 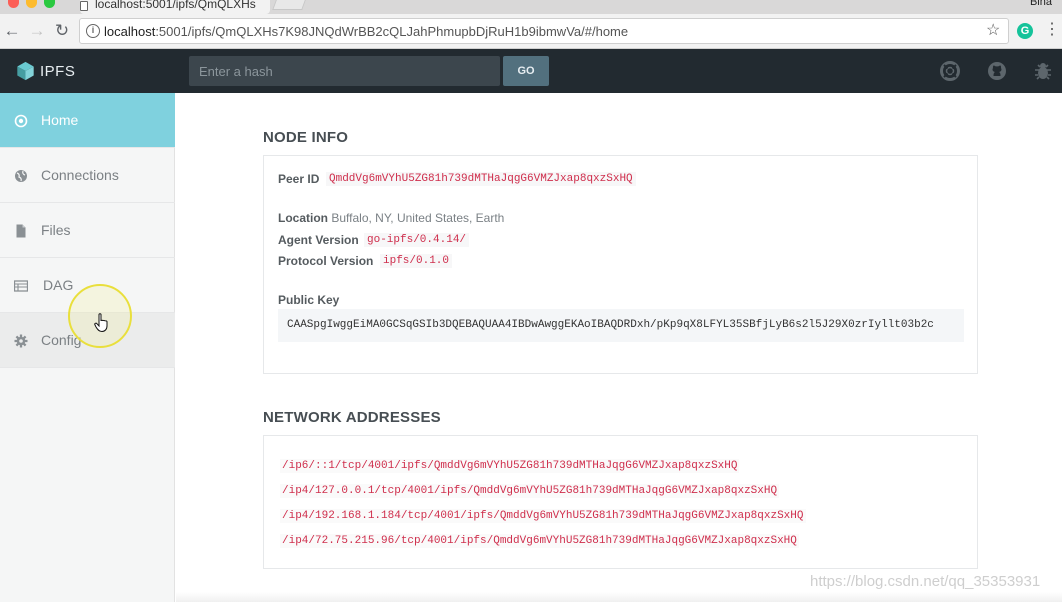 I want to click on agent-version-label: Agent Version, so click(x=318, y=240).